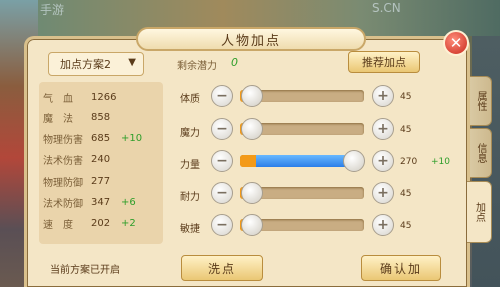  Describe the element at coordinates (479, 212) in the screenshot. I see `tab-add-points: 加点` at that location.